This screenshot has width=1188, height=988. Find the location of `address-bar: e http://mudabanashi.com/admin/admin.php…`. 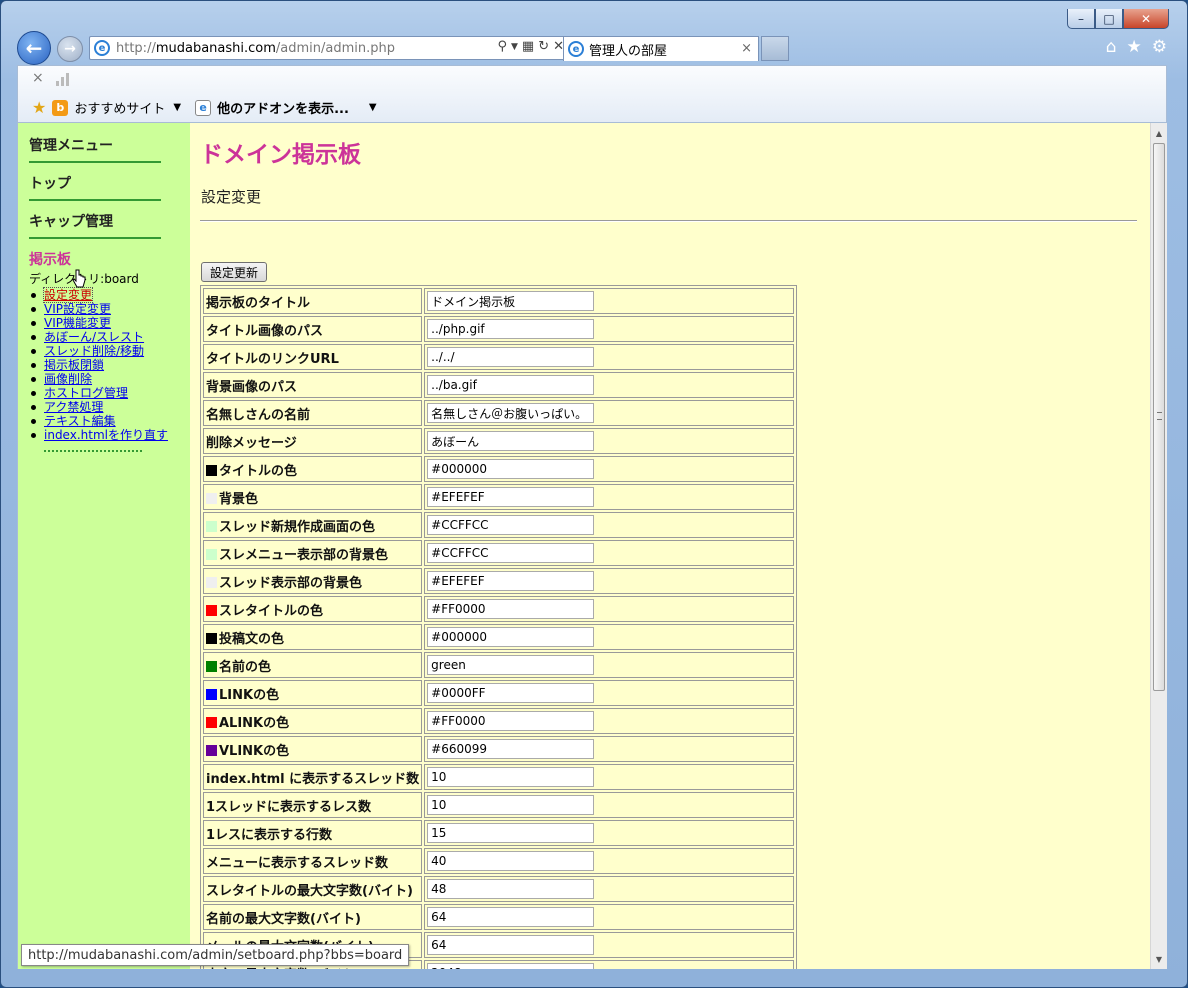

address-bar: e http://mudabanashi.com/admin/admin.php… is located at coordinates (329, 48).